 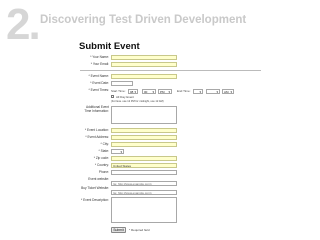 I want to click on state-select: ▾, so click(x=117, y=151).